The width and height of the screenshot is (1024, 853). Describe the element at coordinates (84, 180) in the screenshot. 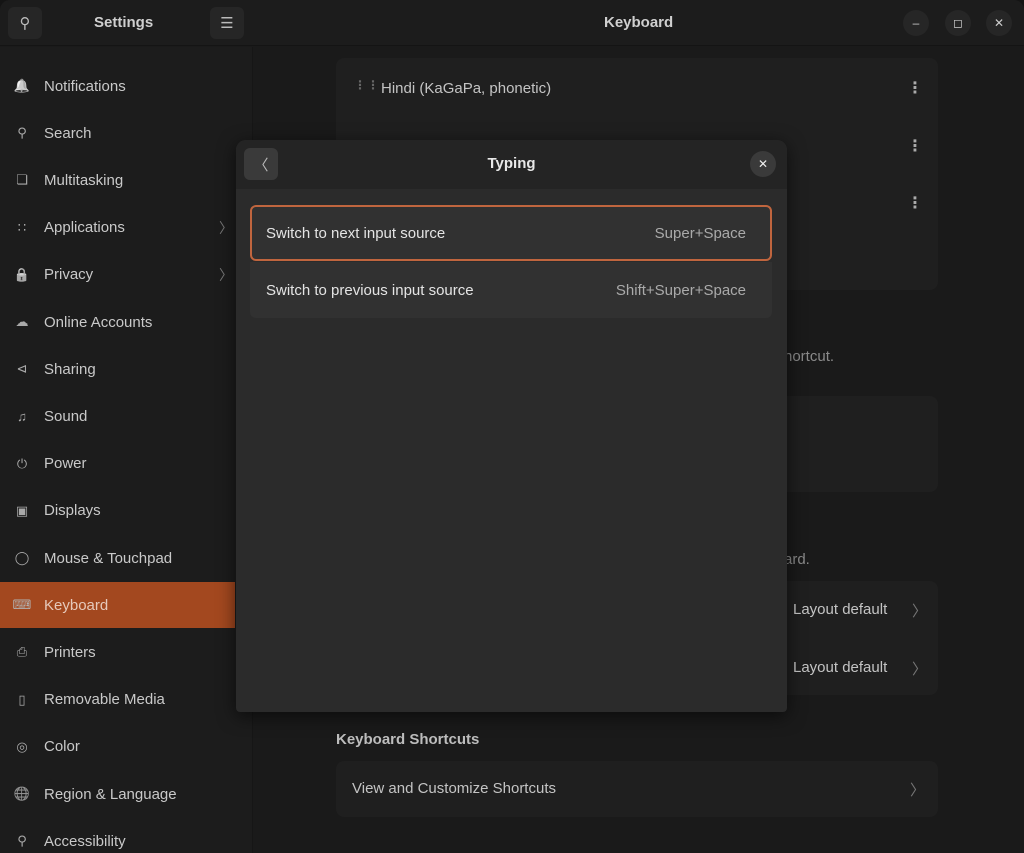

I see `sidebar-item-label: Multitasking` at that location.